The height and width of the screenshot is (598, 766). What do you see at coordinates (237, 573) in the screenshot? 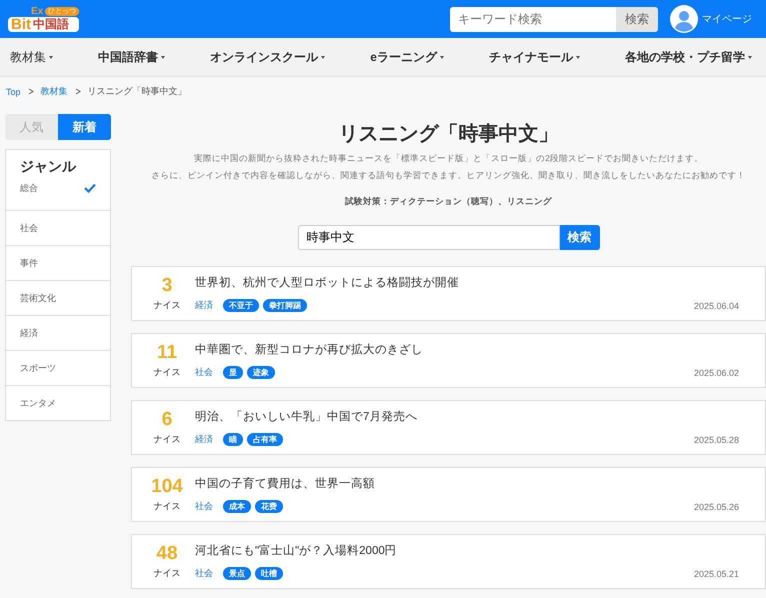
I see `keyword-tag: 景点` at bounding box center [237, 573].